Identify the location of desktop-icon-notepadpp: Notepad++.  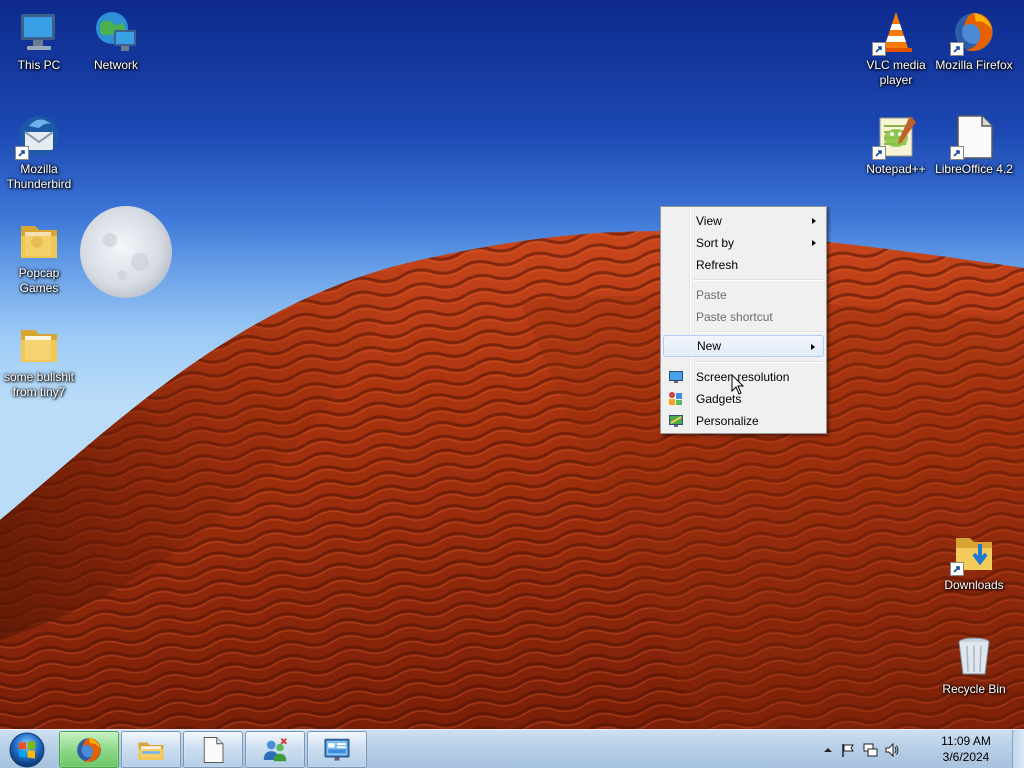
(896, 144).